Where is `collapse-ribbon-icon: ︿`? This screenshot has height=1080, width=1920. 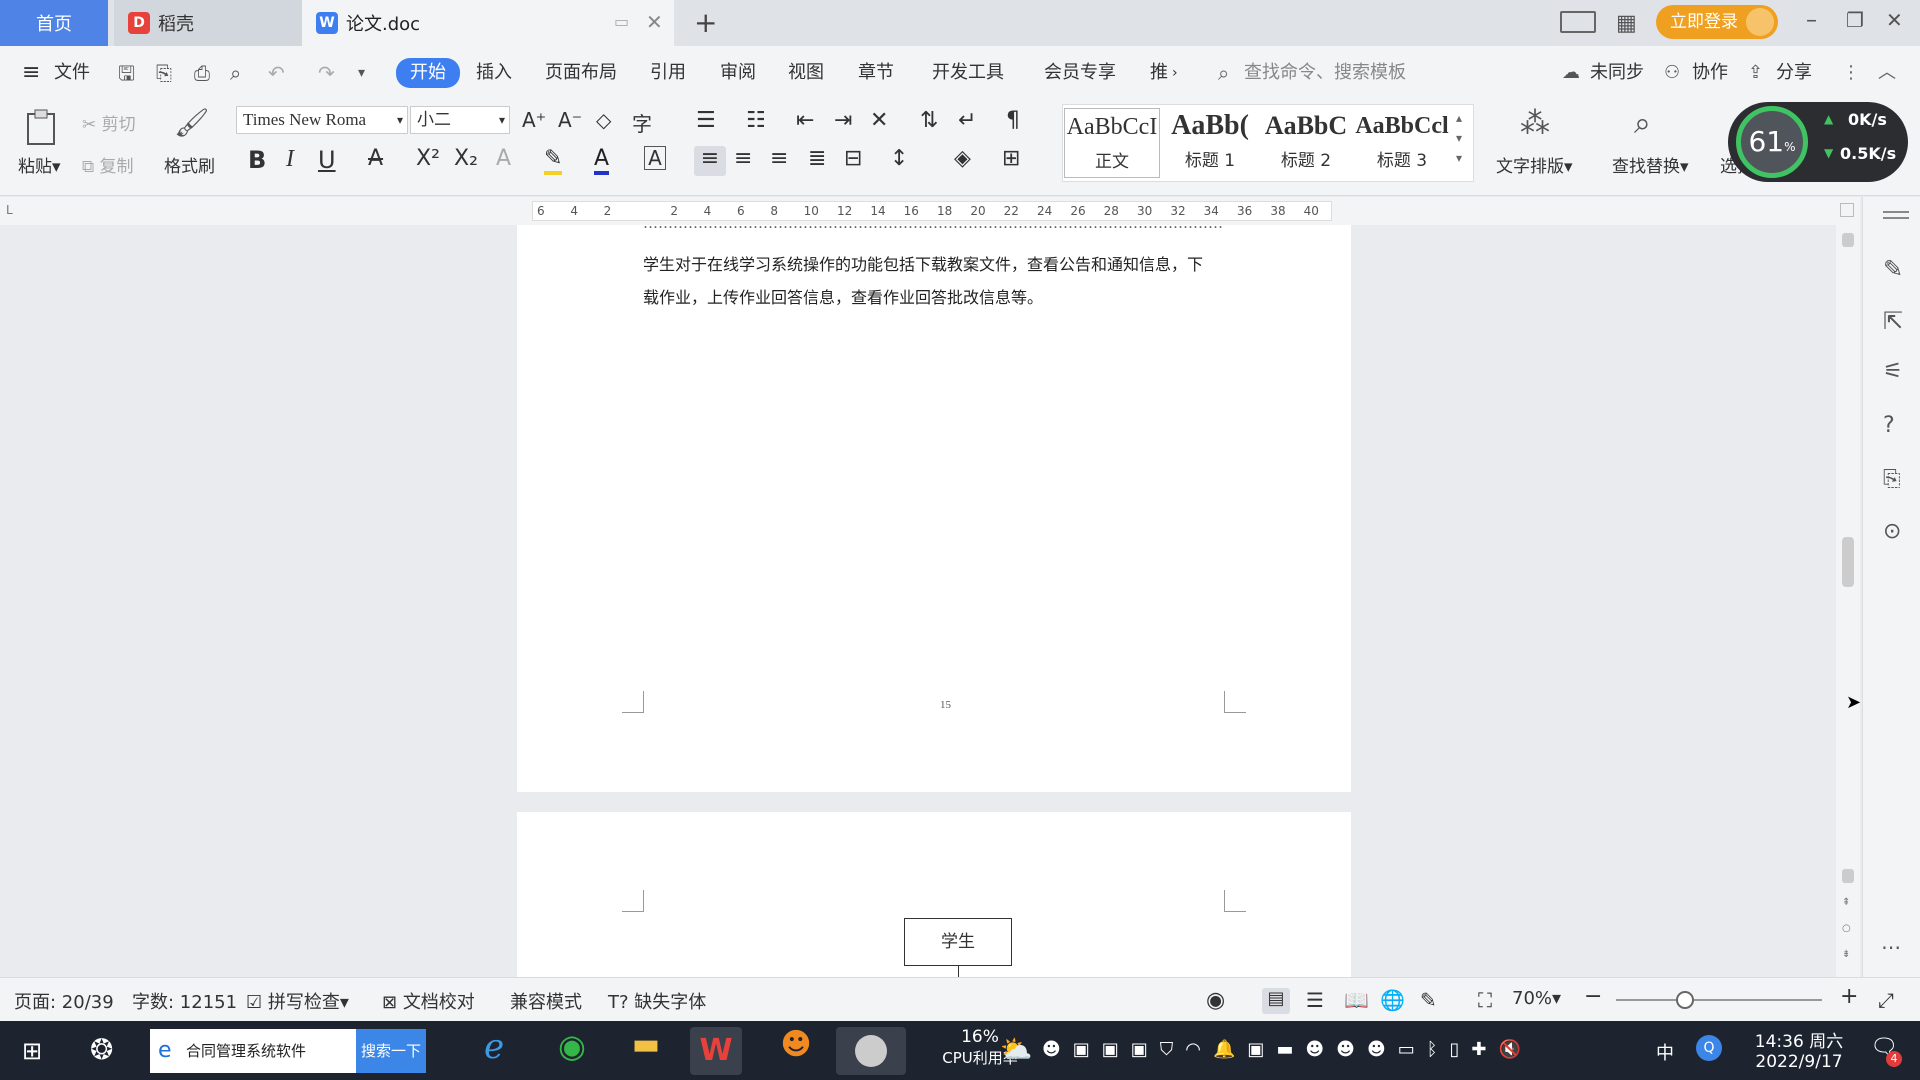 collapse-ribbon-icon: ︿ is located at coordinates (1887, 73).